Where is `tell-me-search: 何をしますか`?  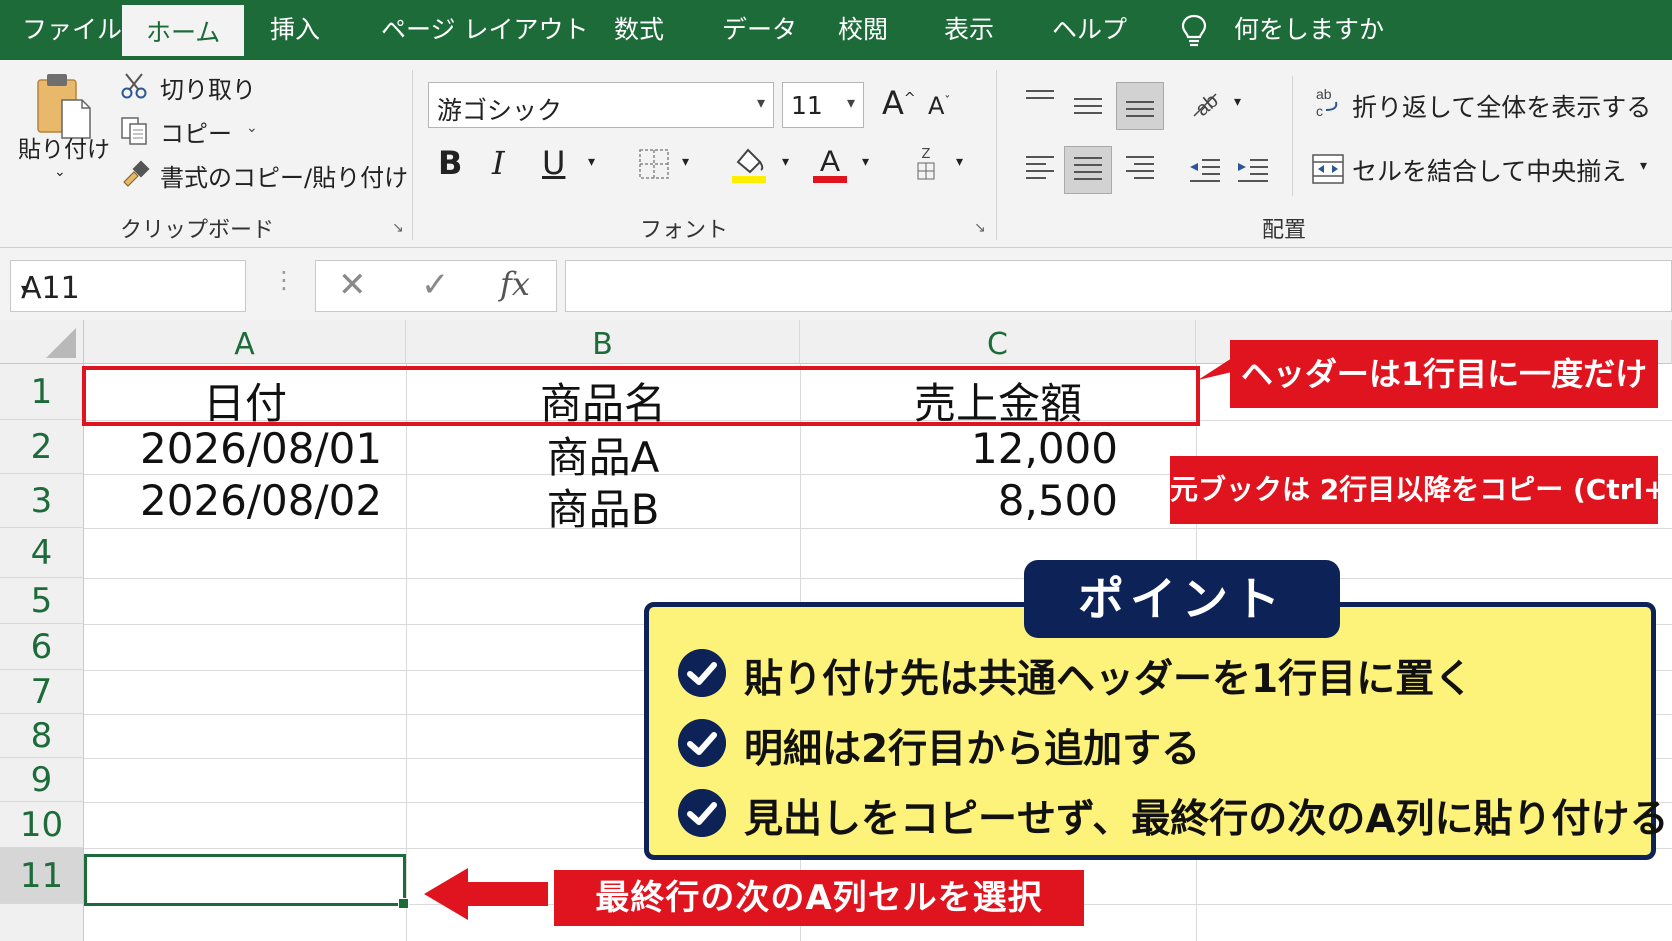
tell-me-search: 何をしますか is located at coordinates (1309, 30).